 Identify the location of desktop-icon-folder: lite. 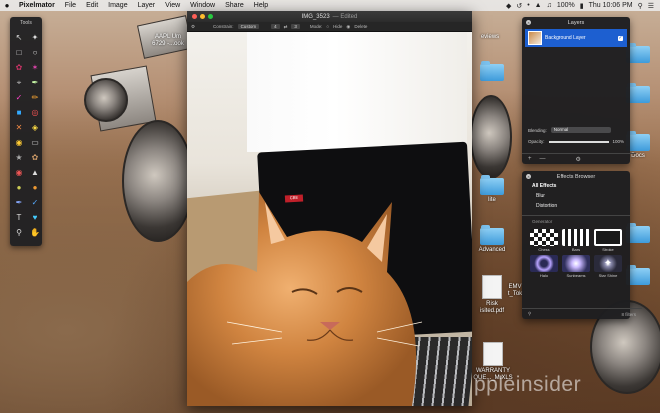
(492, 189).